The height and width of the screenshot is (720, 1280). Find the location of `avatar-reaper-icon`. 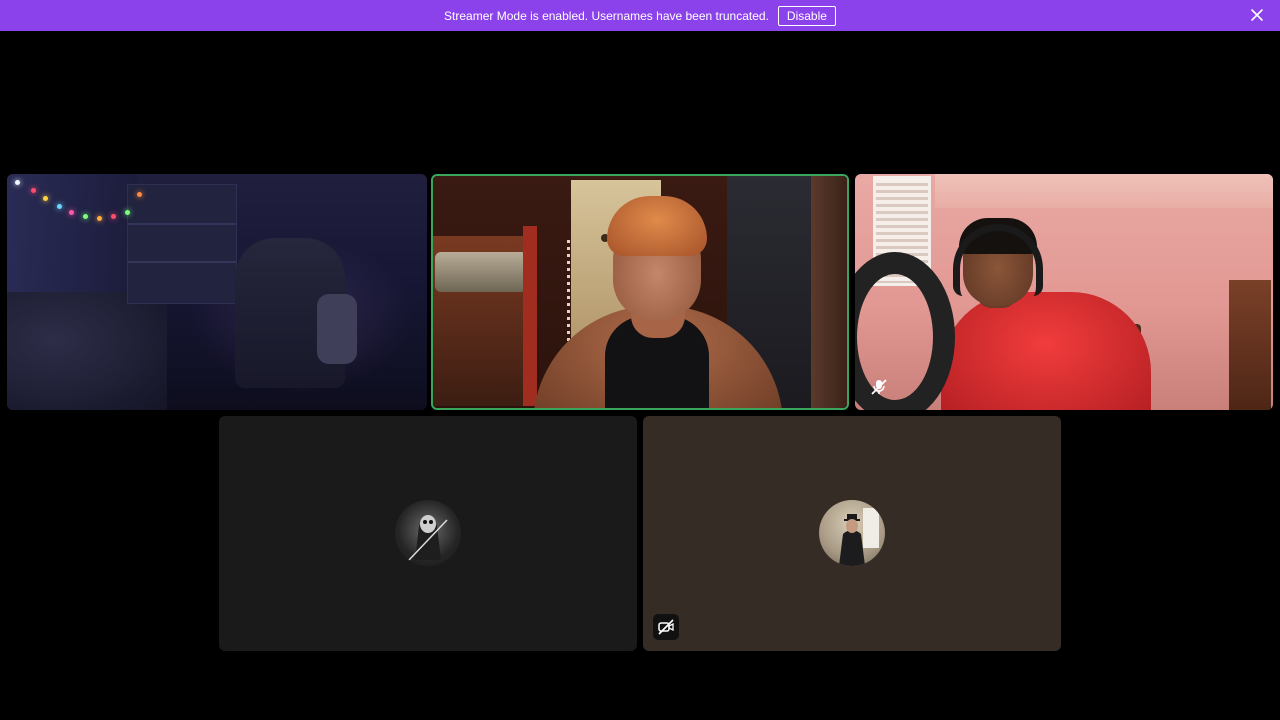

avatar-reaper-icon is located at coordinates (428, 538).